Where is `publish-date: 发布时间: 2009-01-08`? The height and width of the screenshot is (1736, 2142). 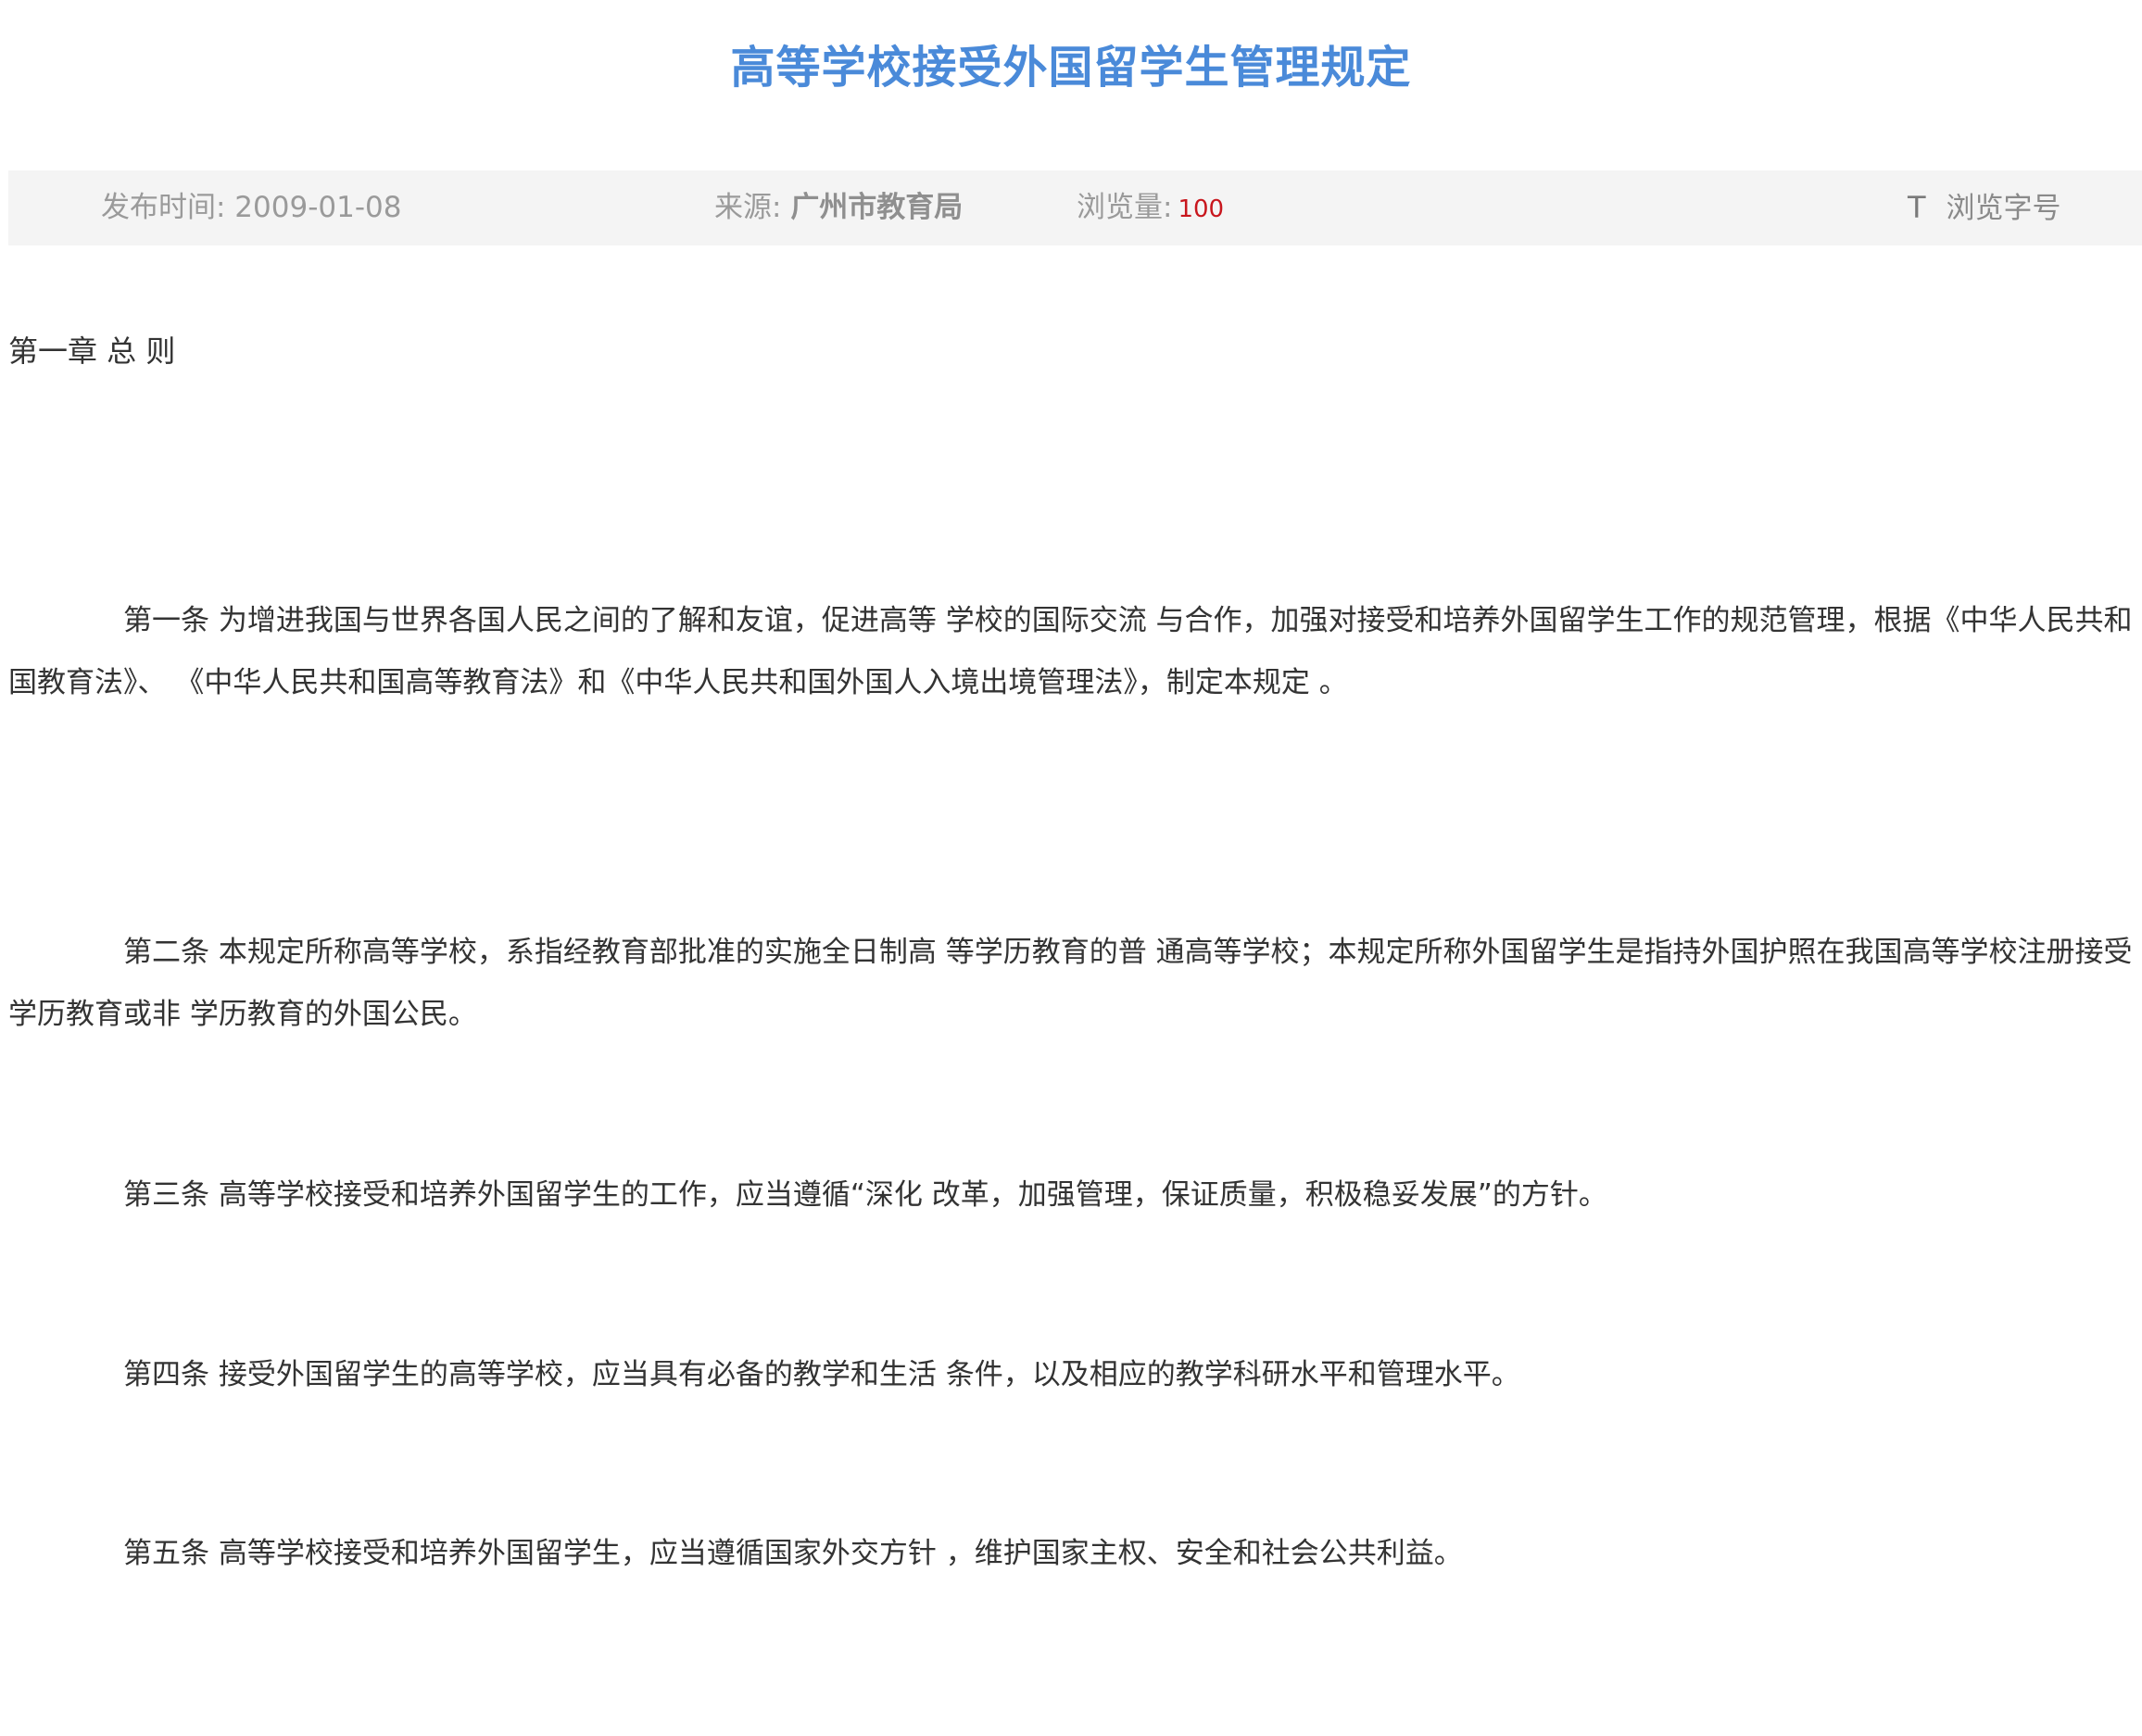
publish-date: 发布时间: 2009-01-08 is located at coordinates (252, 207).